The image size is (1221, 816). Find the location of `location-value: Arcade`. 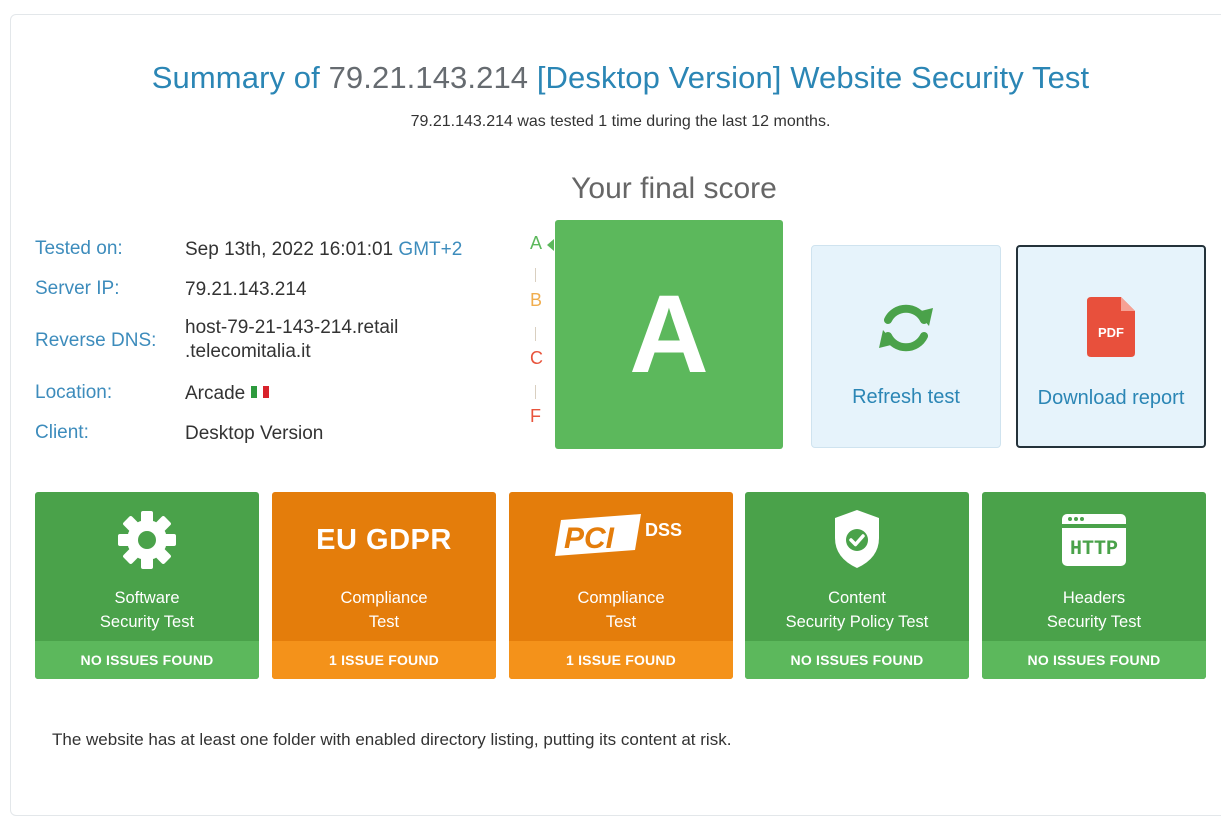

location-value: Arcade is located at coordinates (227, 394).